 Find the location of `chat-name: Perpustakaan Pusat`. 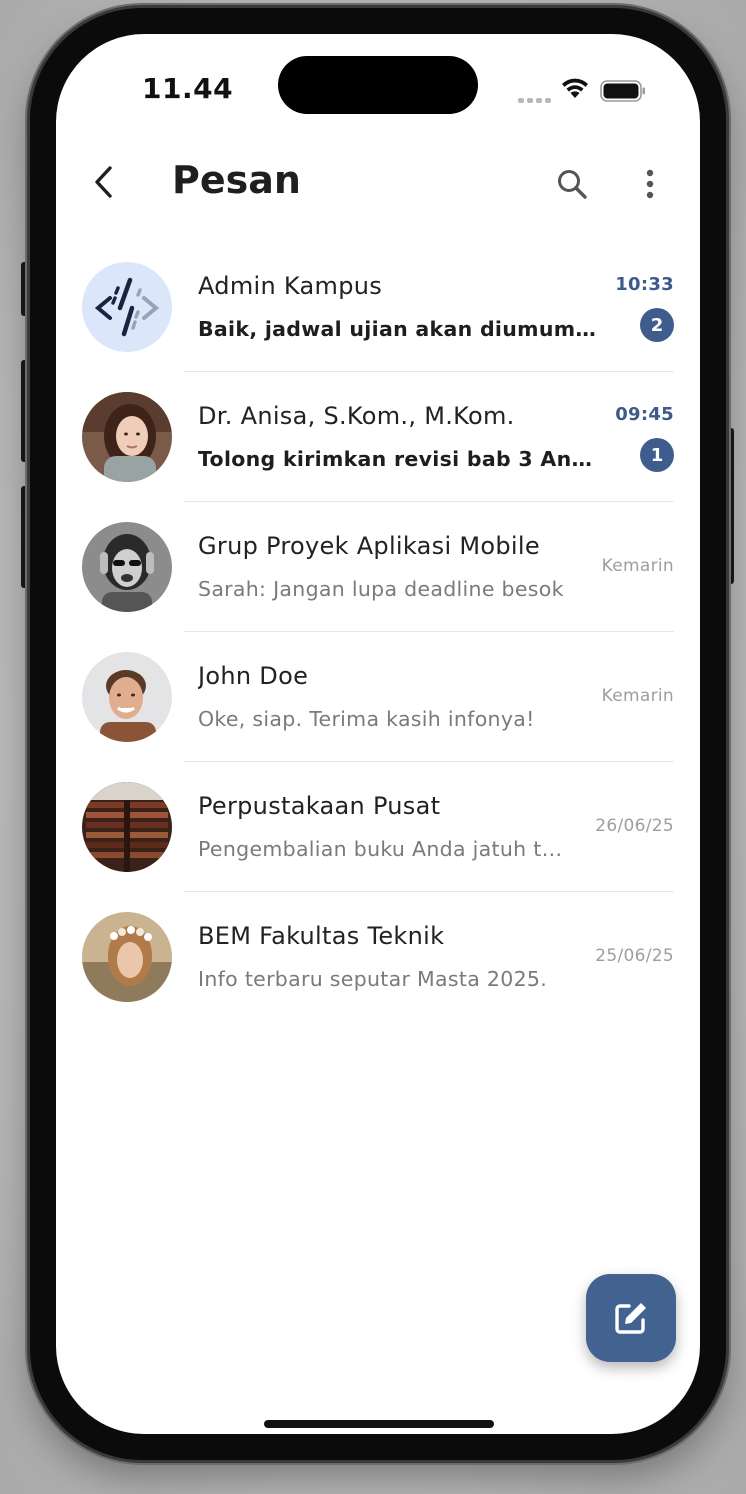

chat-name: Perpustakaan Pusat is located at coordinates (319, 806).